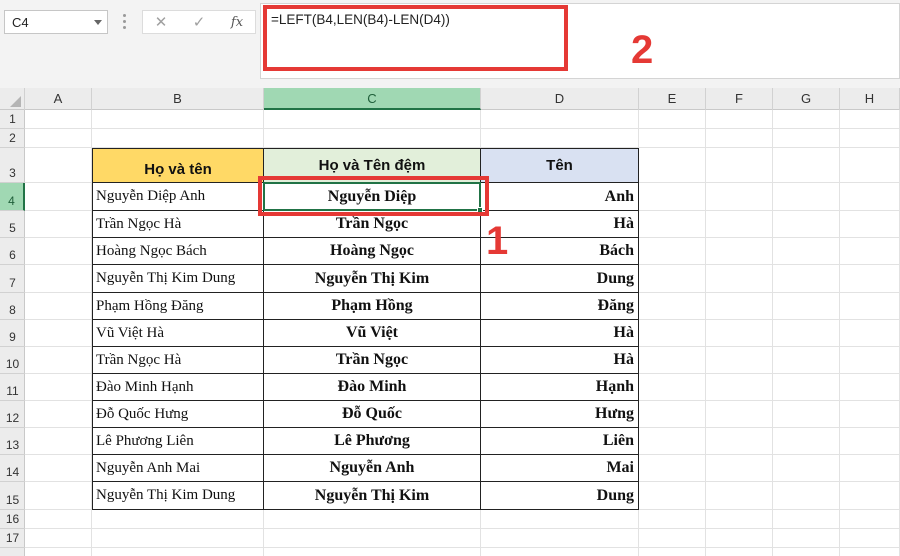 This screenshot has height=556, width=900. What do you see at coordinates (372, 468) in the screenshot?
I see `cell-last-middle-name: Nguyễn Anh` at bounding box center [372, 468].